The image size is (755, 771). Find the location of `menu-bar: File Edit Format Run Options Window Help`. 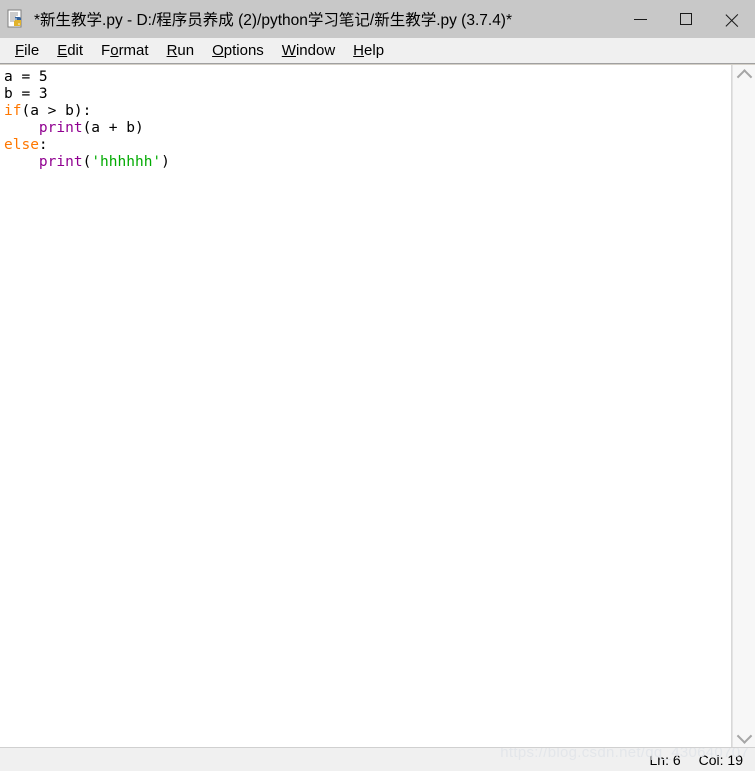

menu-bar: File Edit Format Run Options Window Help is located at coordinates (377, 51).